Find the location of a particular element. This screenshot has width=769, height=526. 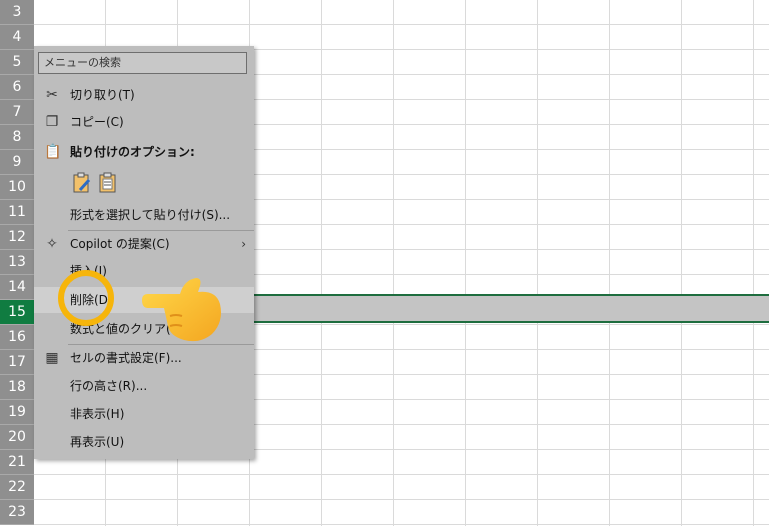

chevron-right-icon: › is located at coordinates (243, 244).